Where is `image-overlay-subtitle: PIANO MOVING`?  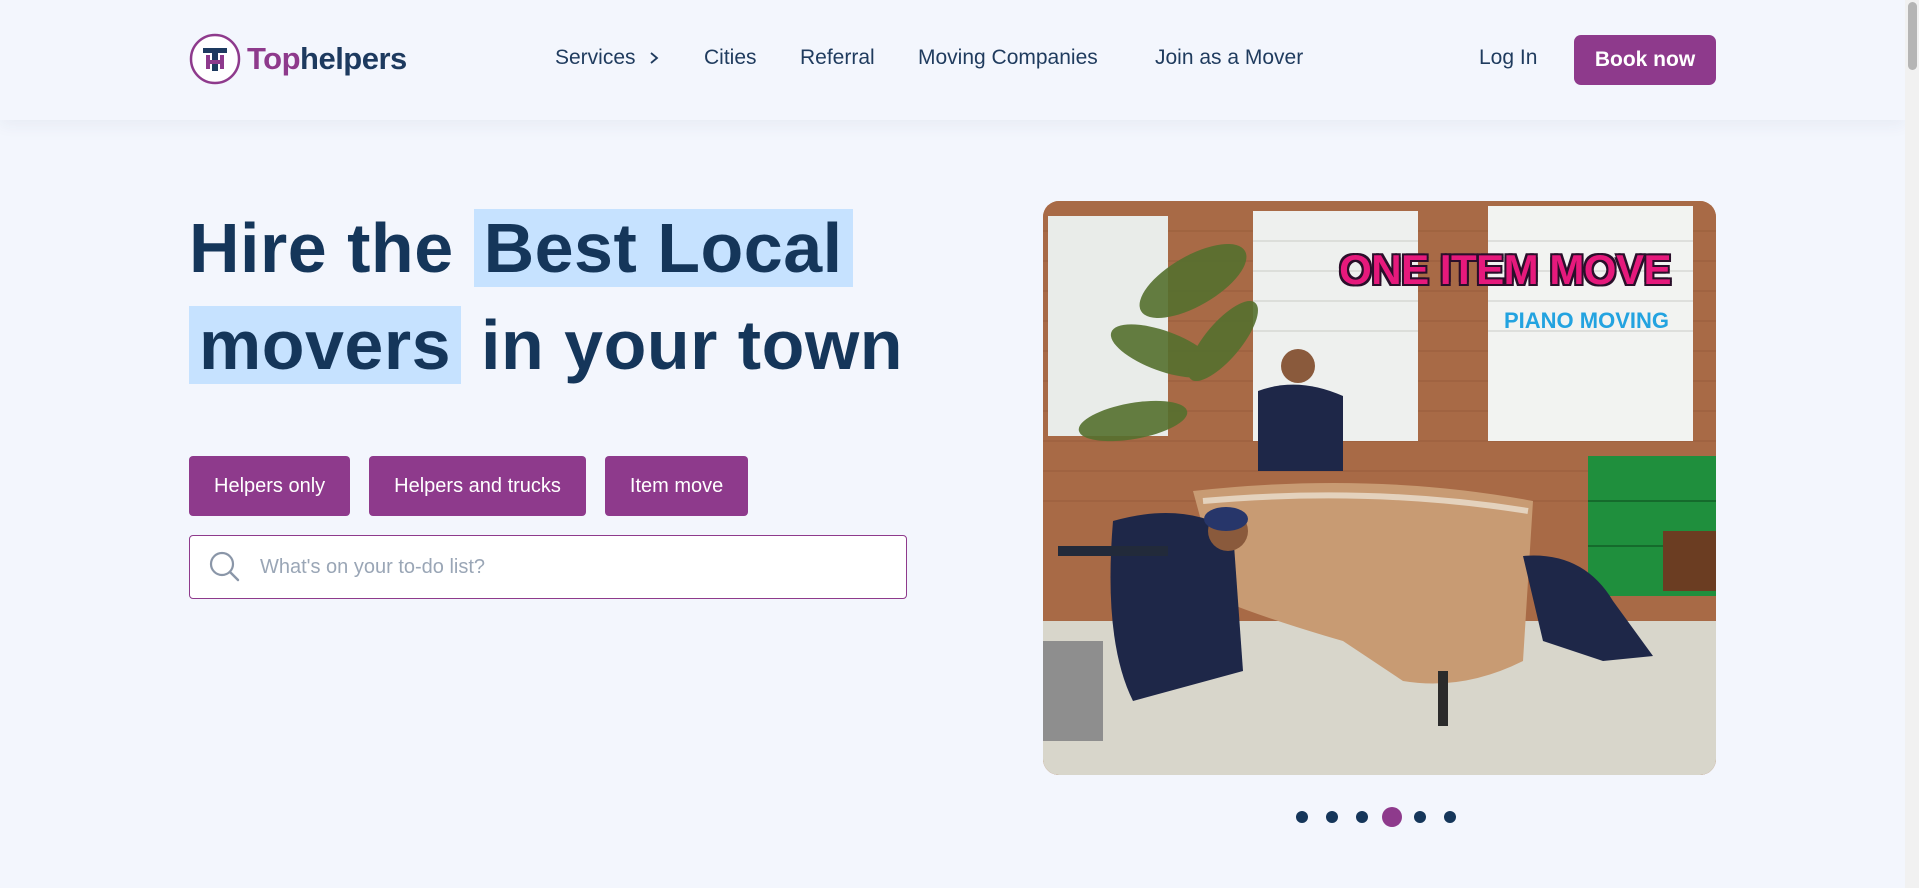 image-overlay-subtitle: PIANO MOVING is located at coordinates (1586, 320).